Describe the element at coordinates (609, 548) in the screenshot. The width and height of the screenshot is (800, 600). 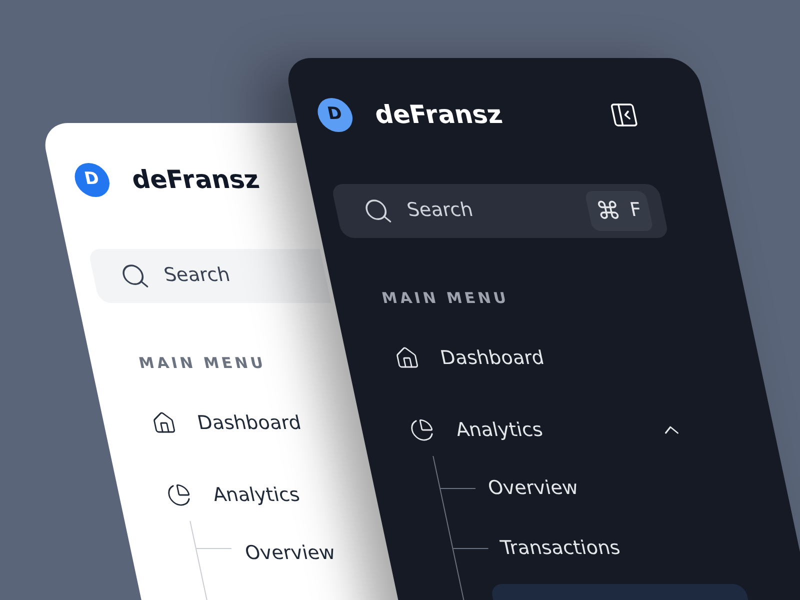
I see `submenu-item: Transactions` at that location.